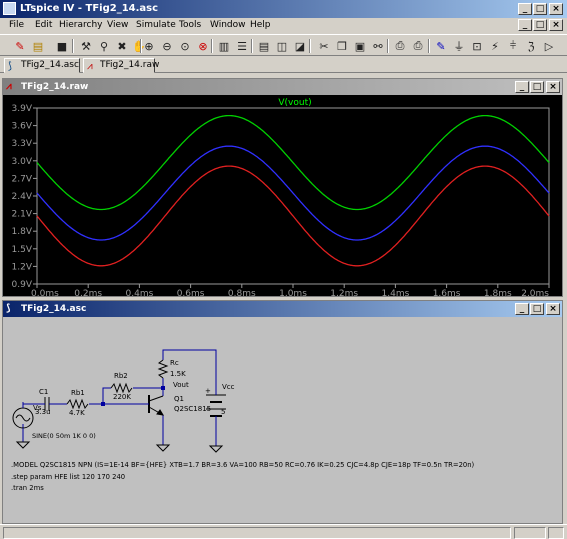 This screenshot has height=539, width=567. Describe the element at coordinates (38, 46) in the screenshot. I see `open-folder-icon: ▤` at that location.